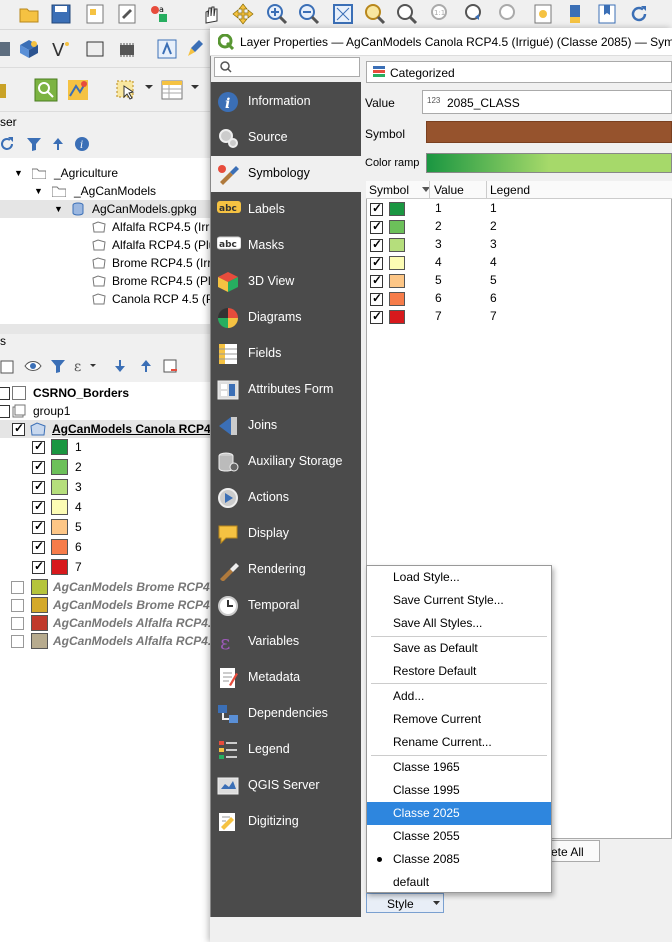 The height and width of the screenshot is (942, 672). Describe the element at coordinates (286, 570) in the screenshot. I see `menu-item-rendering: Rendering` at that location.